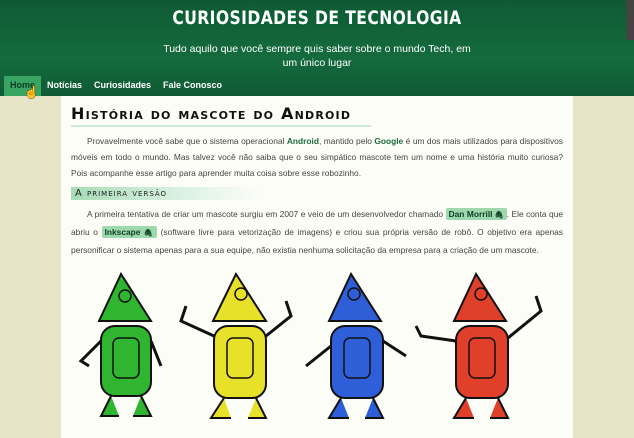 This screenshot has width=634, height=438. What do you see at coordinates (303, 141) in the screenshot?
I see `android-link: Android` at bounding box center [303, 141].